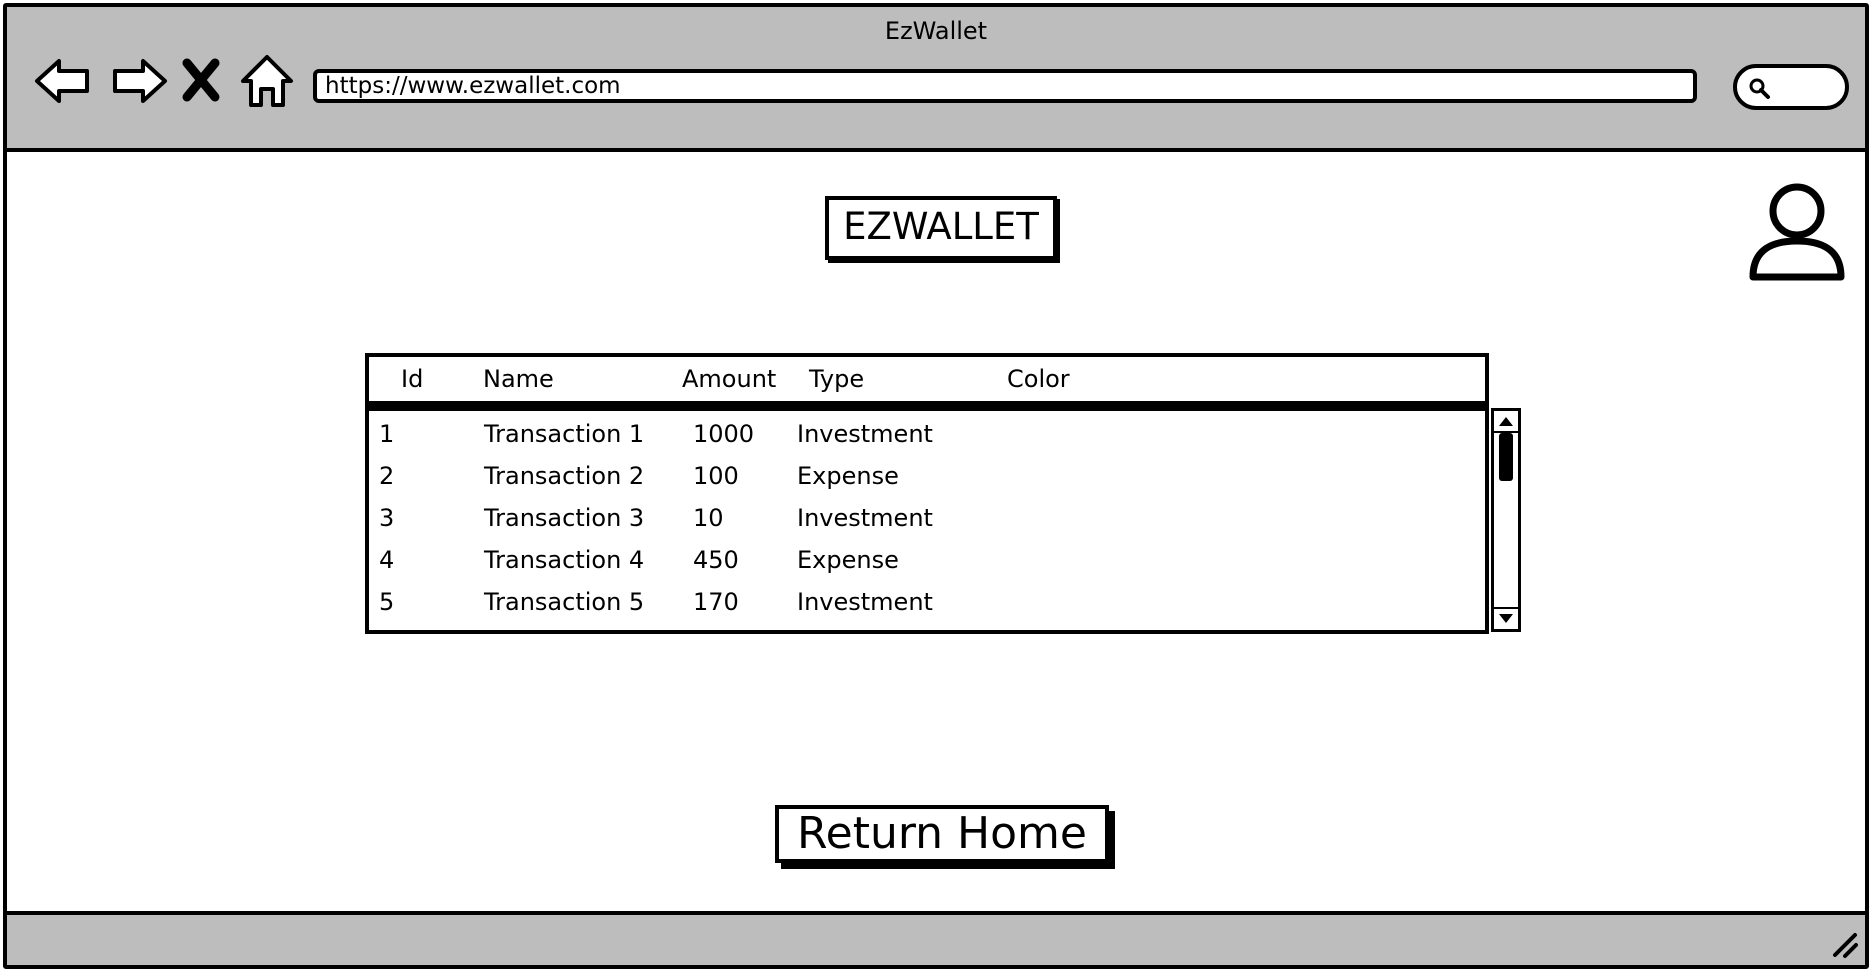  I want to click on cell-amount: 450, so click(716, 560).